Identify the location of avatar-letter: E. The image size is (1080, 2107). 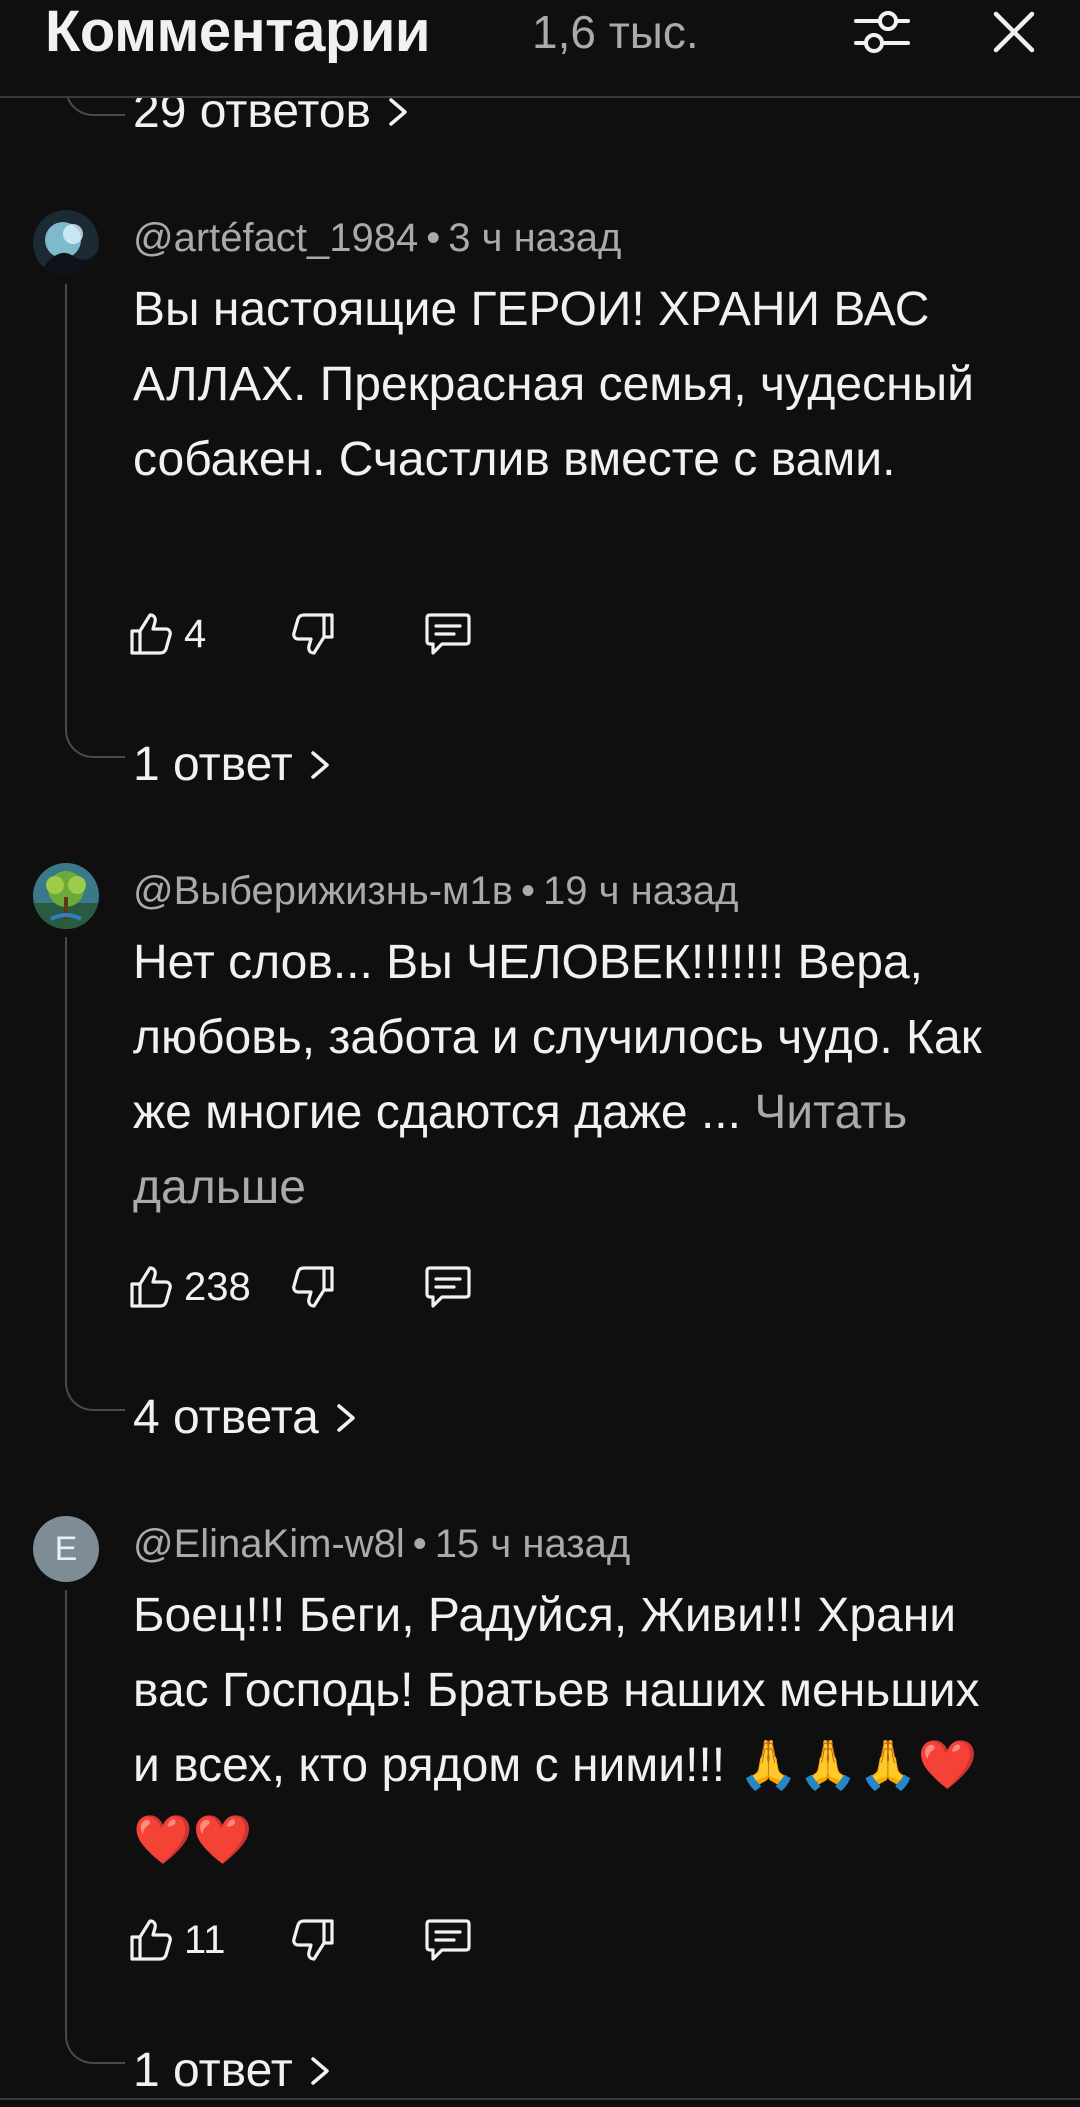
(66, 1548).